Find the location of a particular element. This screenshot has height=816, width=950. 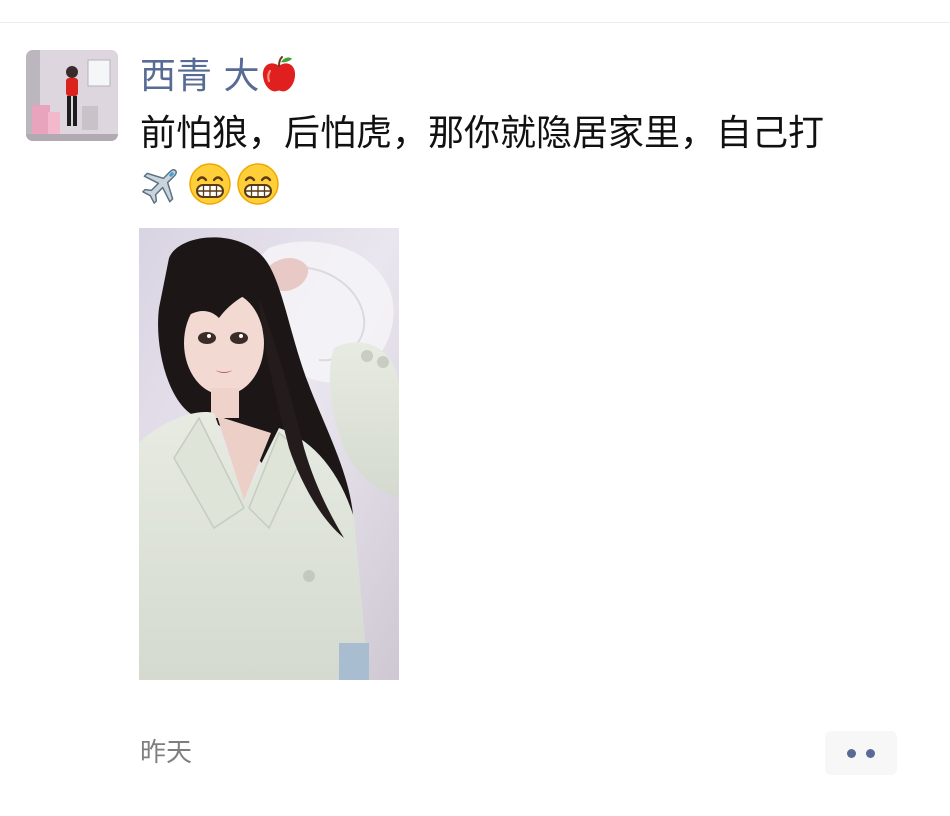

timestamp: 昨天 is located at coordinates (166, 753).